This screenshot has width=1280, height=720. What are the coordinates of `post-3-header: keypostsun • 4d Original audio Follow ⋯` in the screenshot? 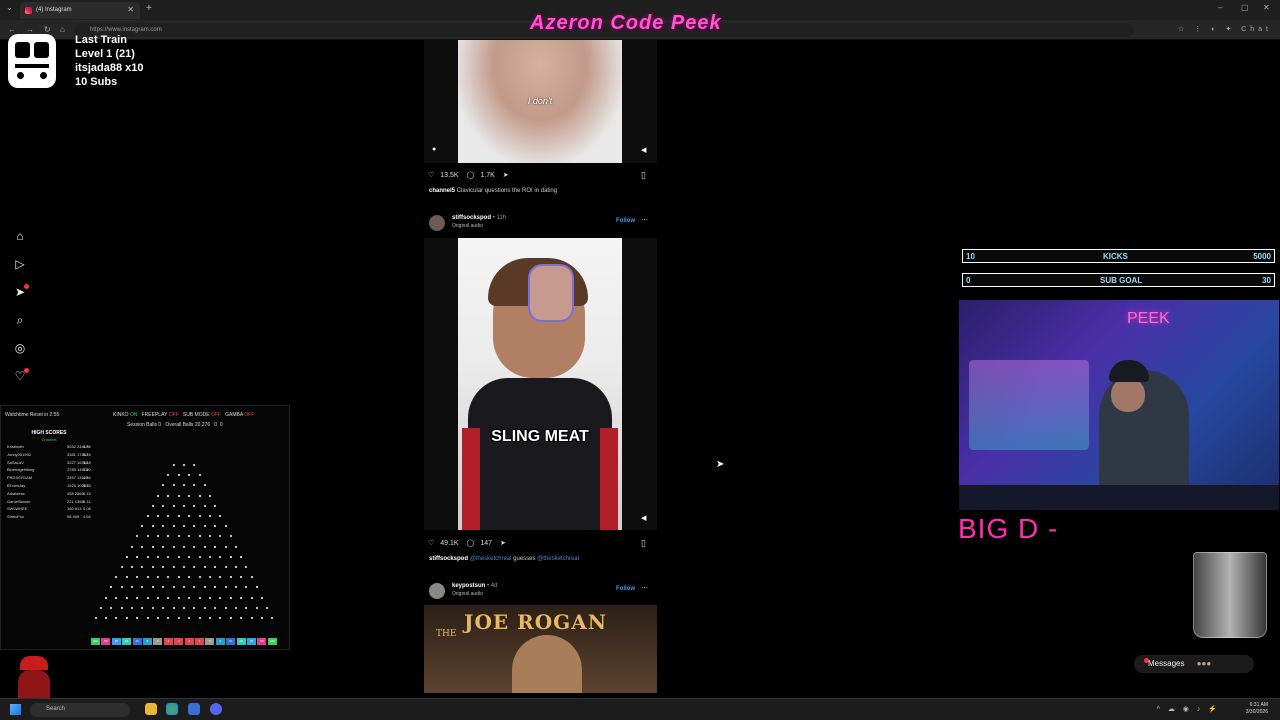 It's located at (543, 591).